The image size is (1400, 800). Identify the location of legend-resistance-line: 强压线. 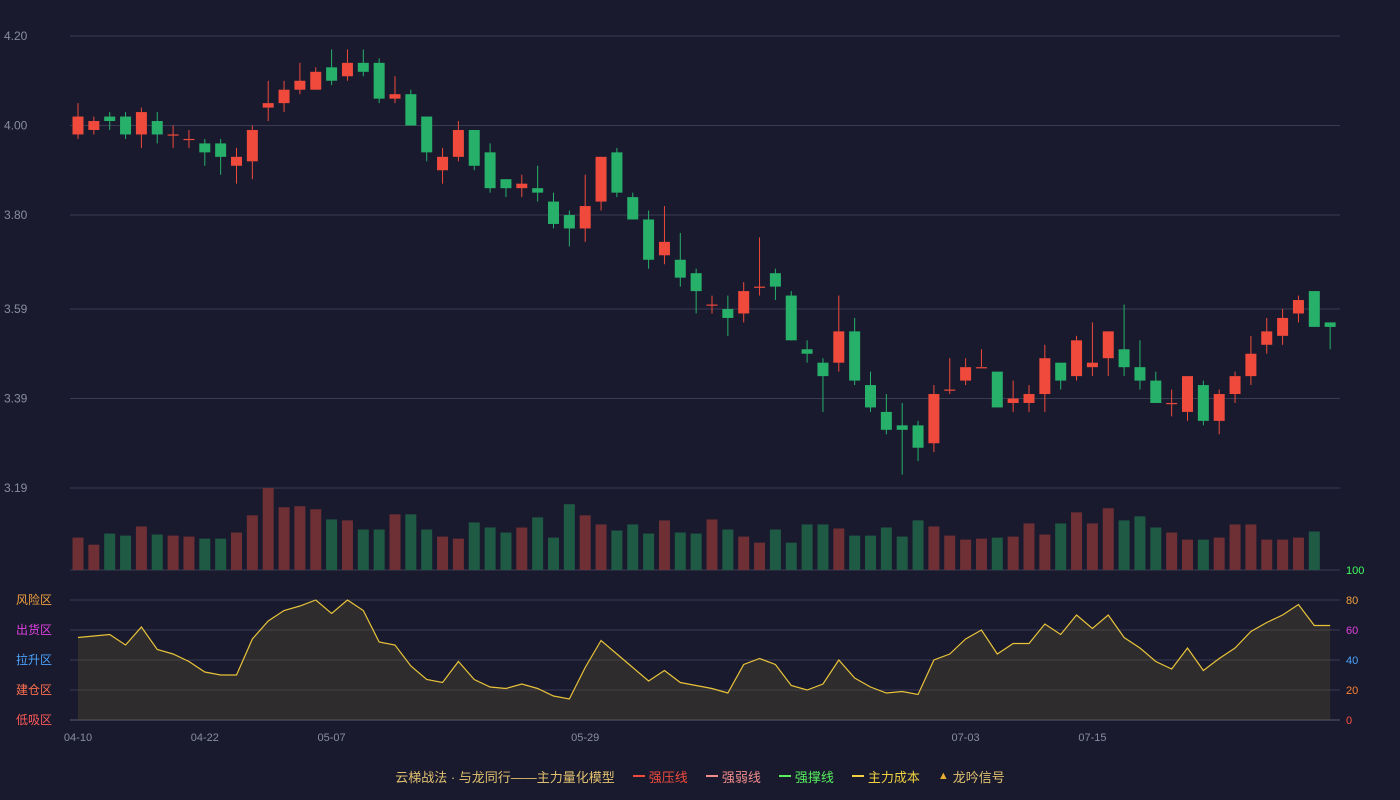
(660, 776).